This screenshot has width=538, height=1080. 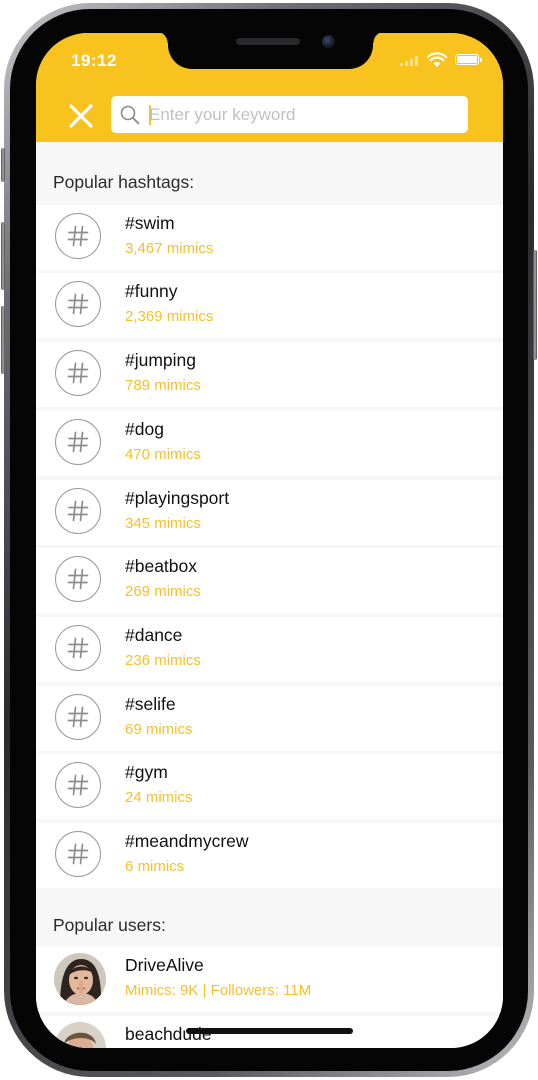 What do you see at coordinates (269, 374) in the screenshot?
I see `hashtag-row-jumping: #jumping 789 mimics` at bounding box center [269, 374].